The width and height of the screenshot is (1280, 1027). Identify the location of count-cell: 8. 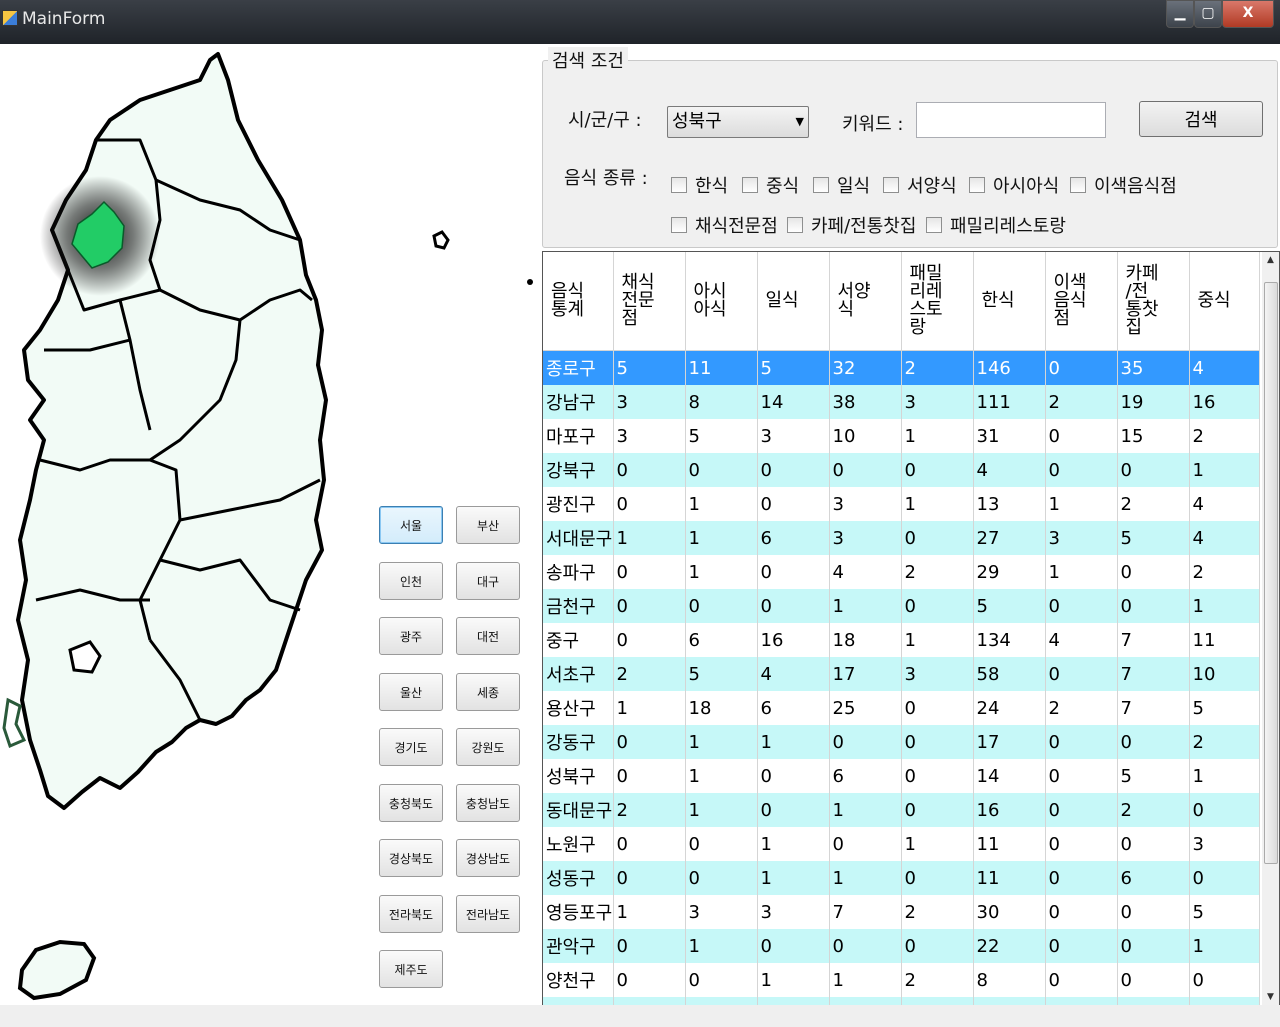
(721, 402).